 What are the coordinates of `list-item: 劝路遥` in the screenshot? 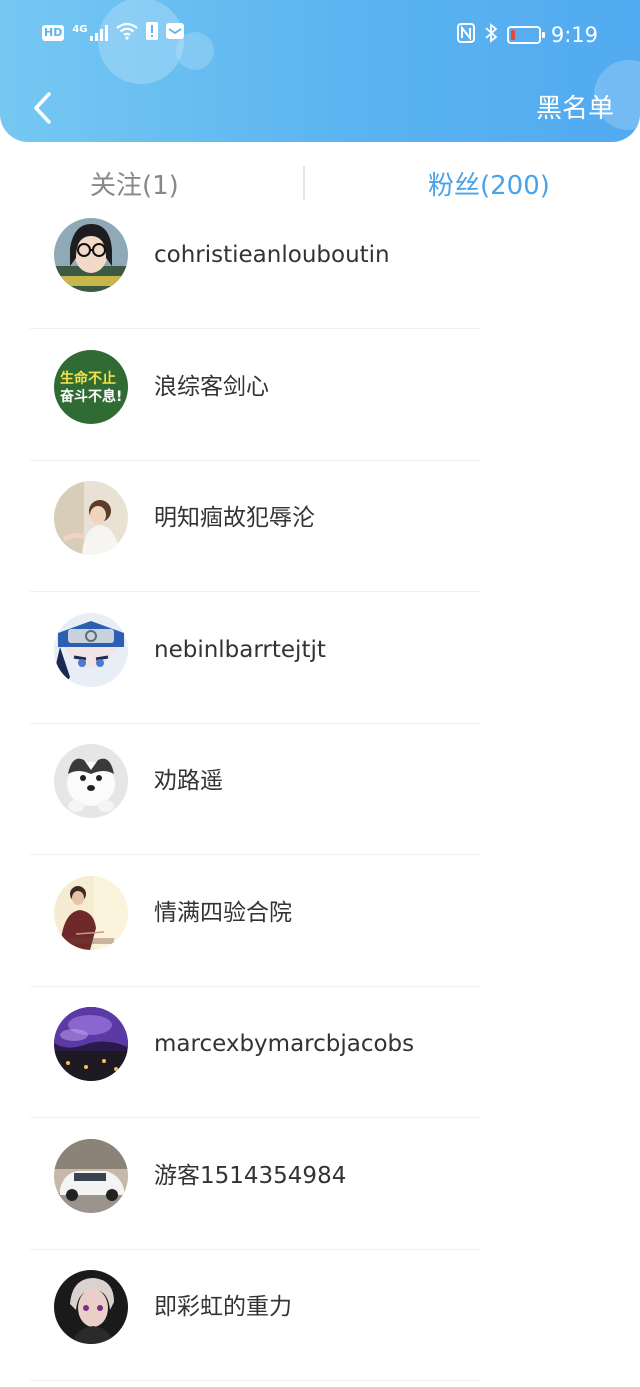 It's located at (320, 808).